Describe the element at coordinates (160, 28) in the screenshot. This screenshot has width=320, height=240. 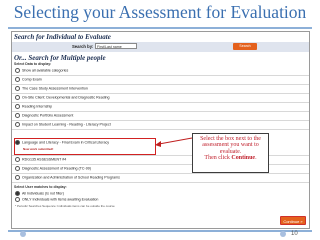
I see `title-divider` at that location.